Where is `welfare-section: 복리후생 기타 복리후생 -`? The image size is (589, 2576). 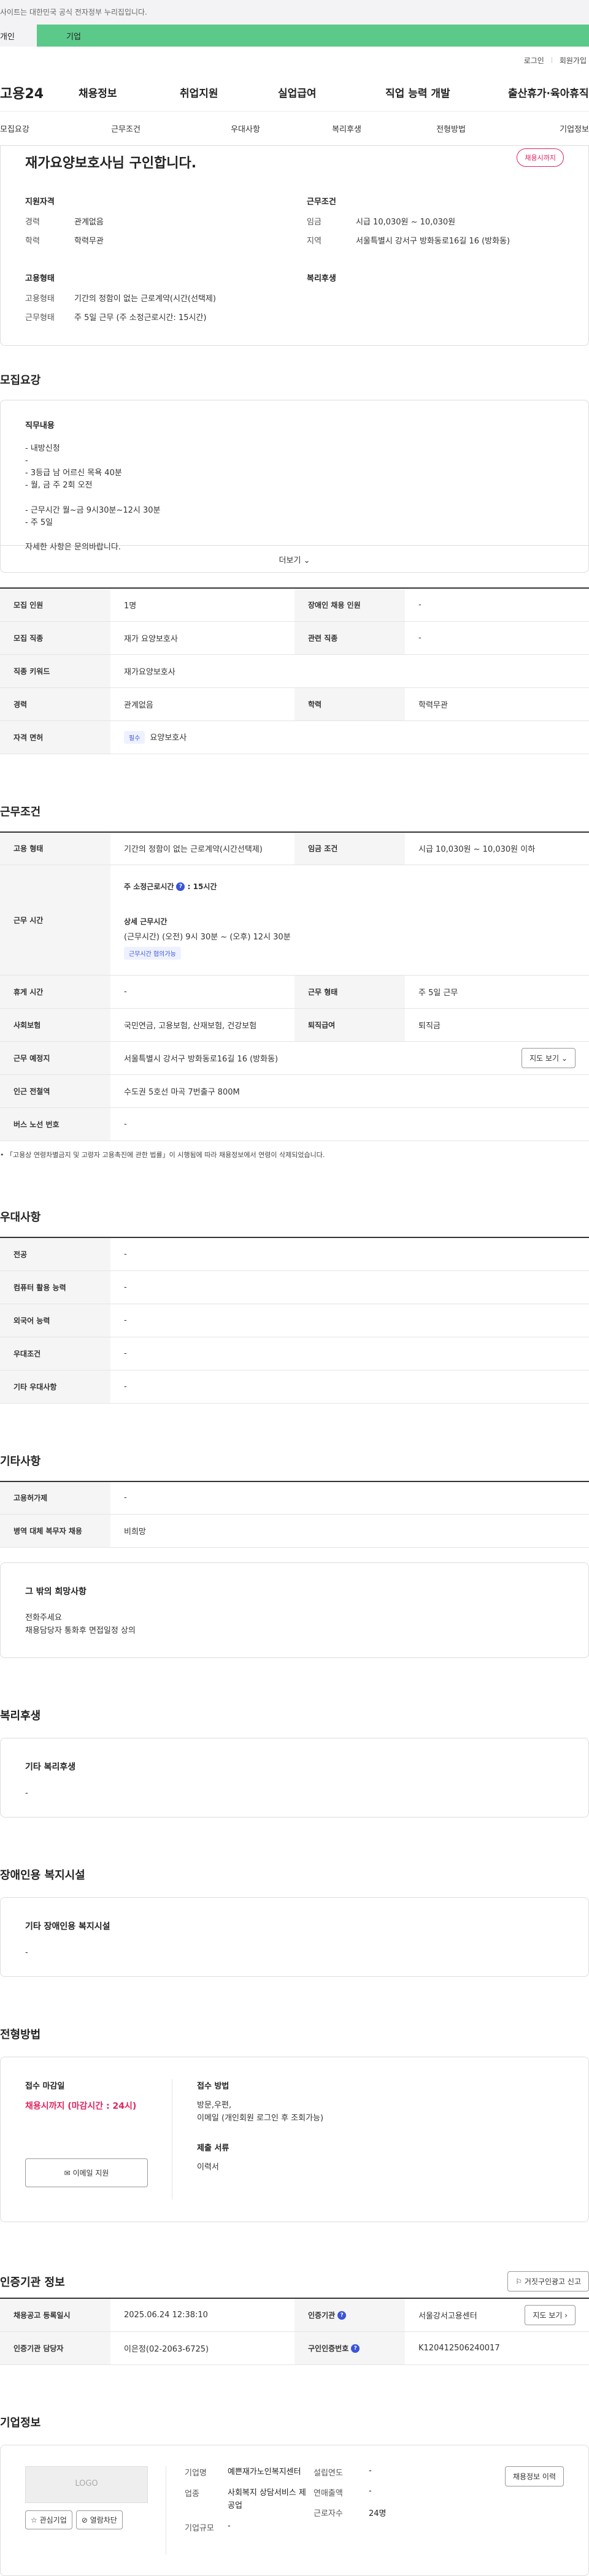
welfare-section: 복리후생 기타 복리후생 - is located at coordinates (294, 1762).